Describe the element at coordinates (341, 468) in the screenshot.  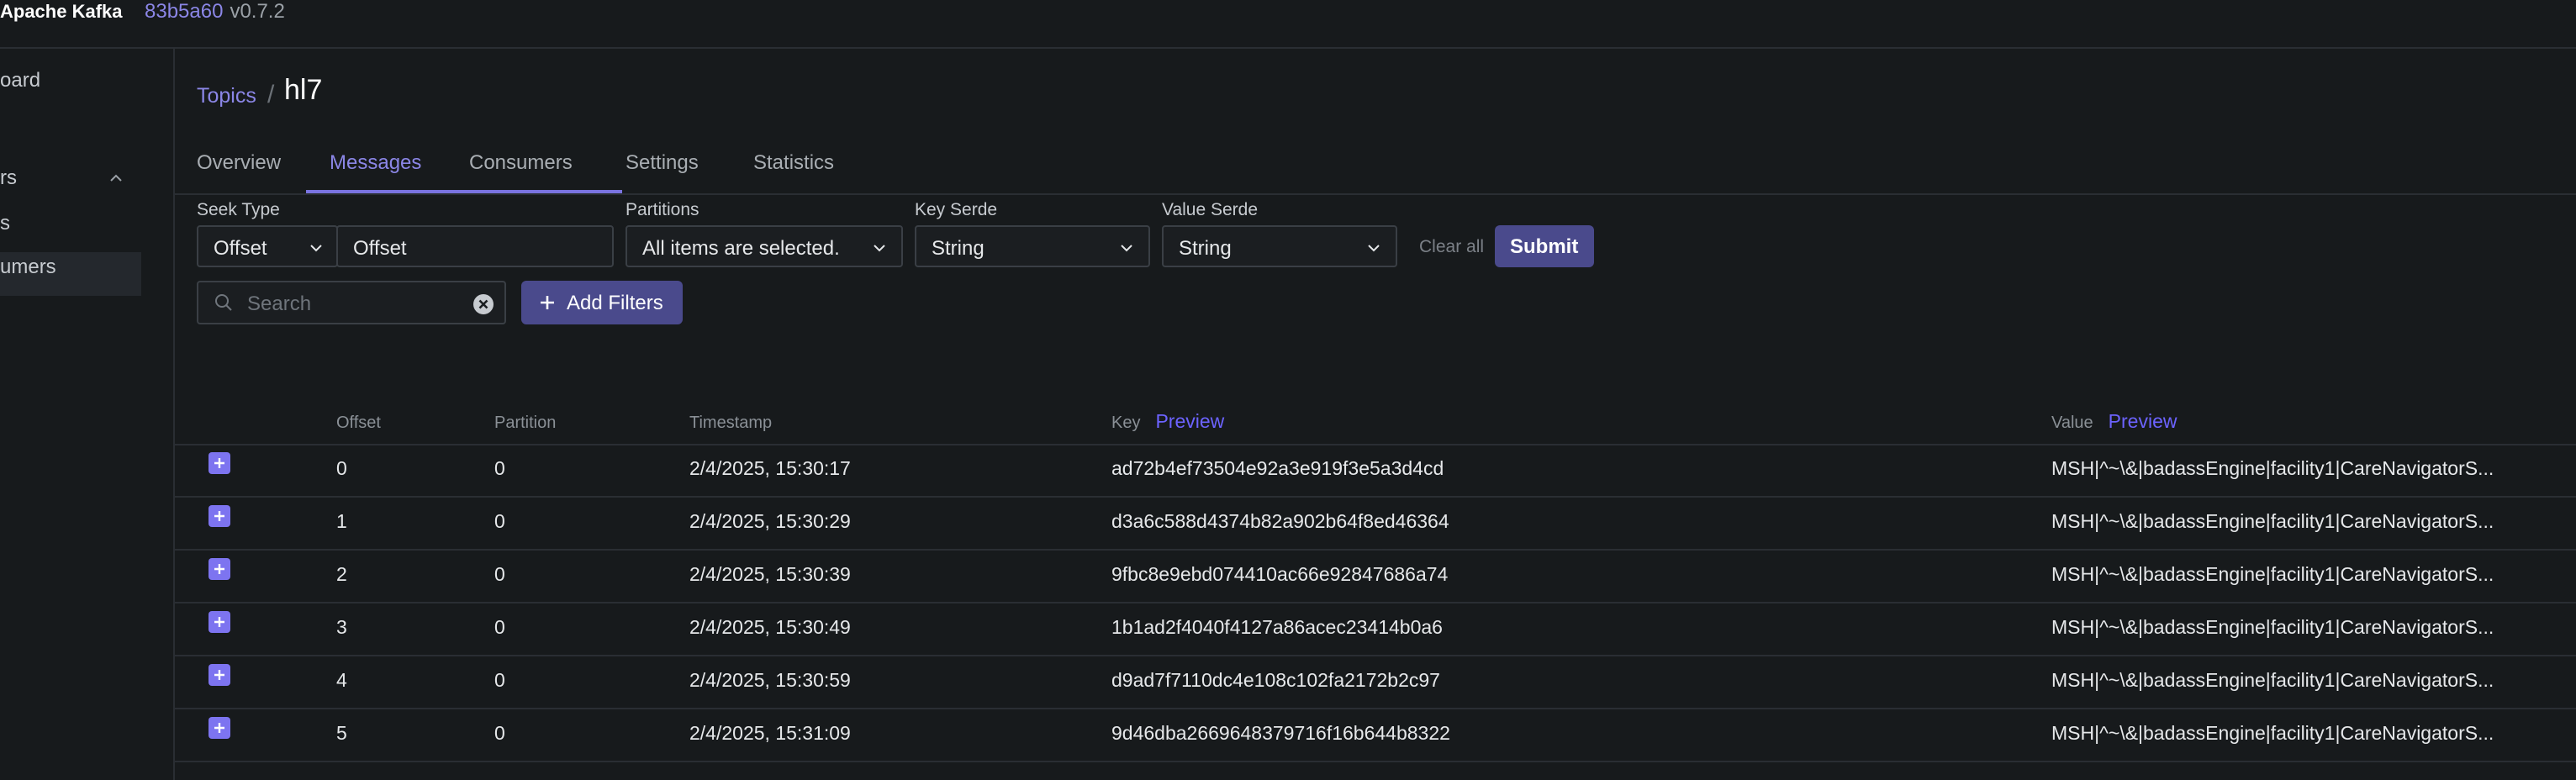
I see `cell-offset: 0` at that location.